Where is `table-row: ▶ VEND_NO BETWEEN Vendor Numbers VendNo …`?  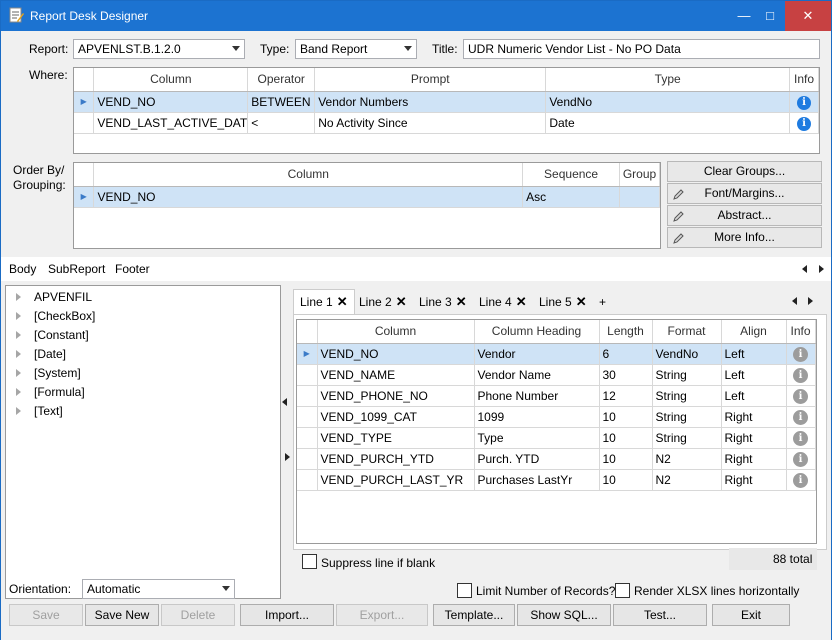 table-row: ▶ VEND_NO BETWEEN Vendor Numbers VendNo … is located at coordinates (446, 102).